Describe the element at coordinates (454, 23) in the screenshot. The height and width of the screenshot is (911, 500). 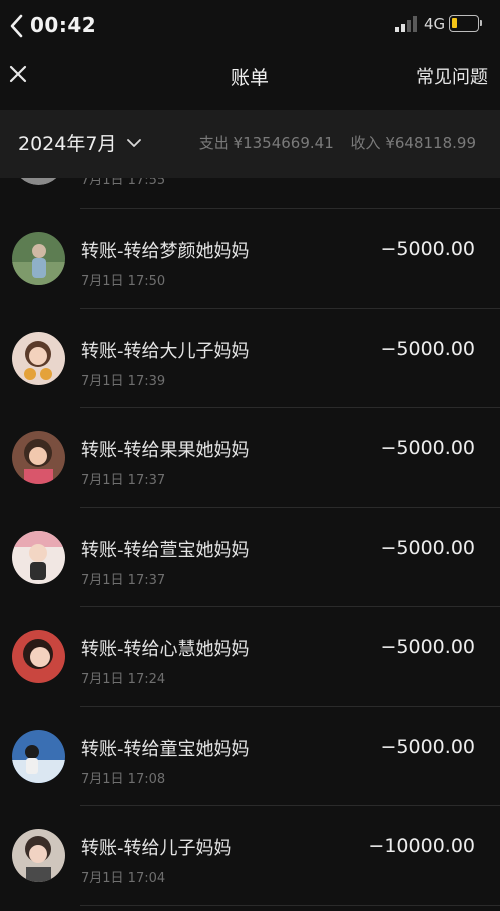
I see `battery-level` at that location.